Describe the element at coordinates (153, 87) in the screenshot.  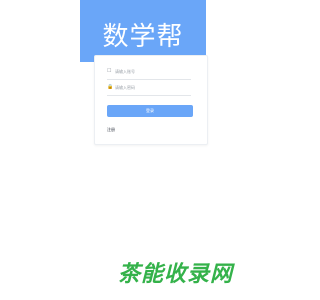
I see `password-input` at that location.